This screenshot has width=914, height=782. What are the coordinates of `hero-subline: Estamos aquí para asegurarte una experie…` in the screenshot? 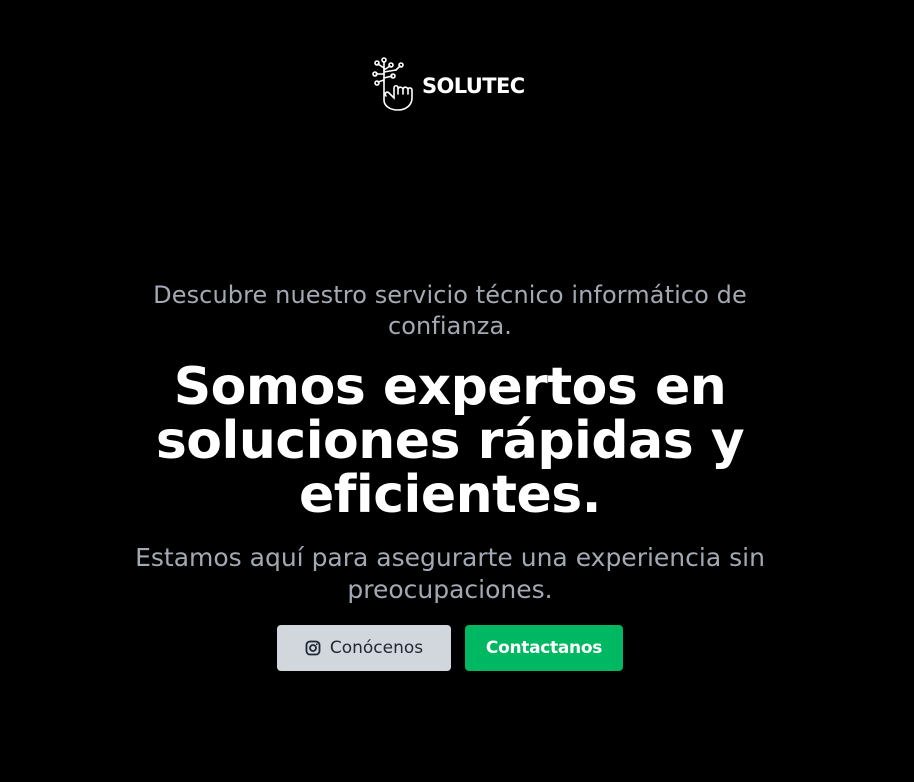 It's located at (450, 573).